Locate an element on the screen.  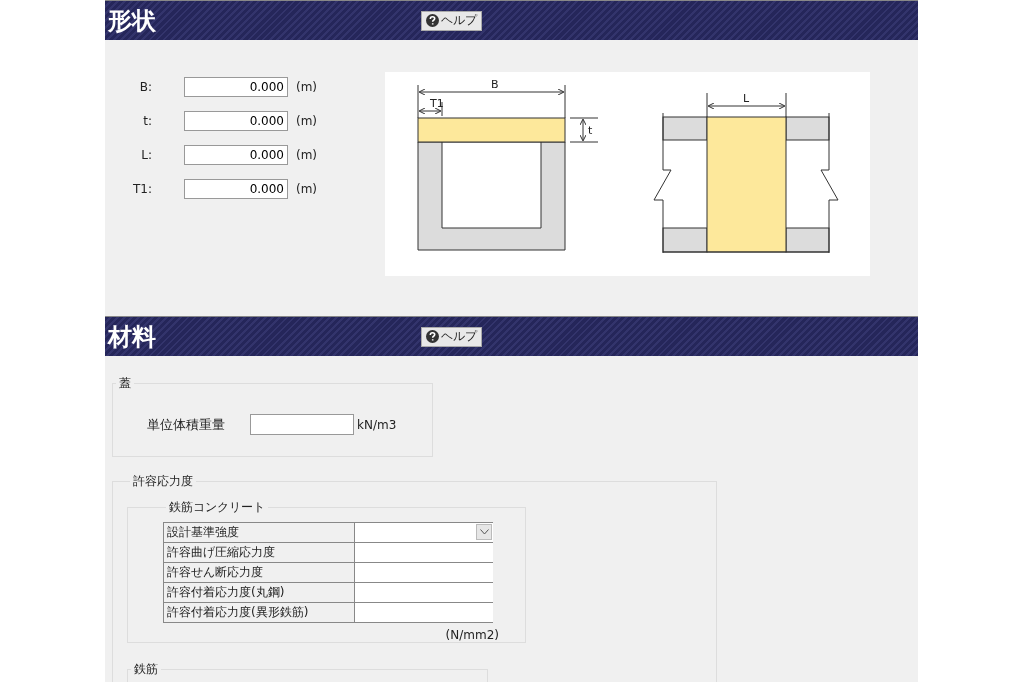
unit-label: (N/mm2) is located at coordinates (471, 635).